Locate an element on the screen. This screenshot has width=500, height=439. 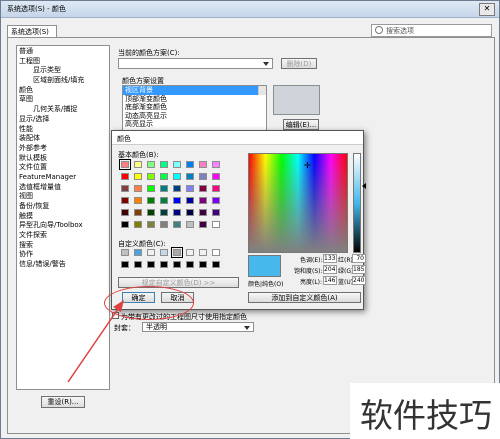
scheme-list-item: 底部渐变颜色 is located at coordinates (194, 107).